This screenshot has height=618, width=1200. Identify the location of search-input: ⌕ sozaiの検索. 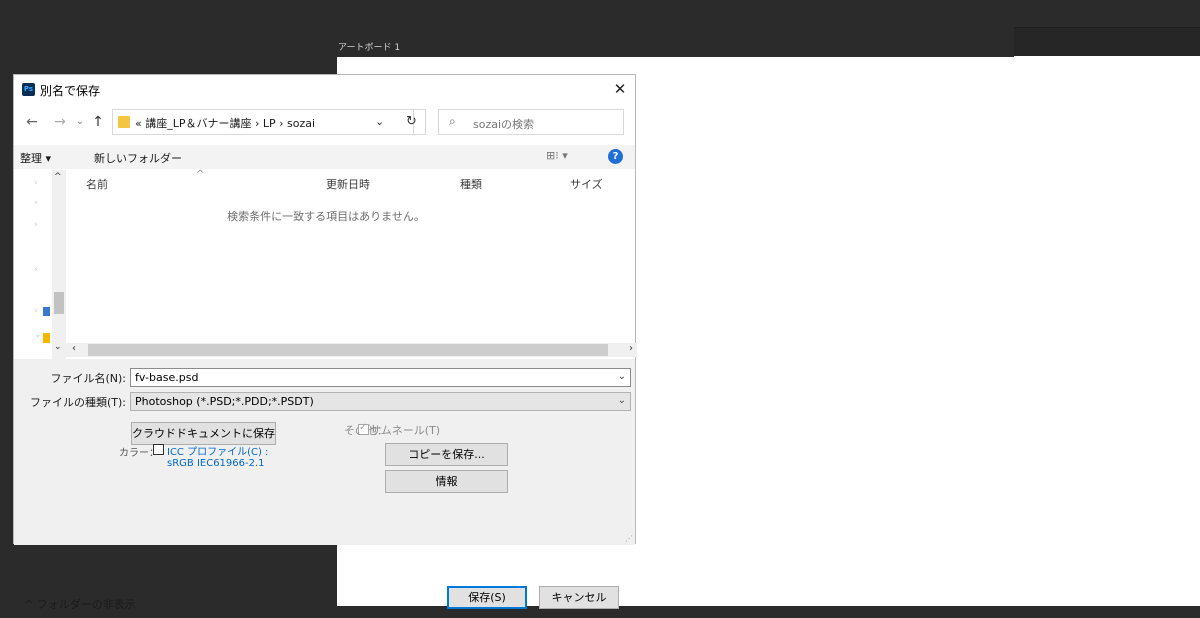
(531, 122).